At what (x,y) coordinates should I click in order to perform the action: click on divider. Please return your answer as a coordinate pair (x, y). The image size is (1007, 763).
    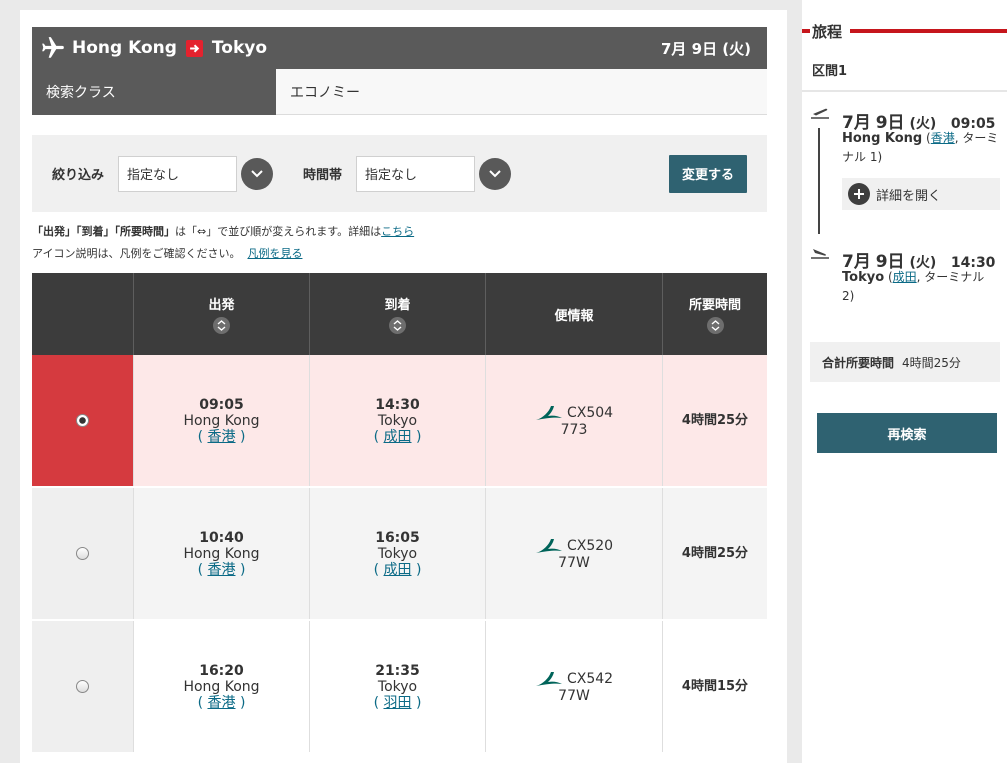
    Looking at the image, I should click on (904, 91).